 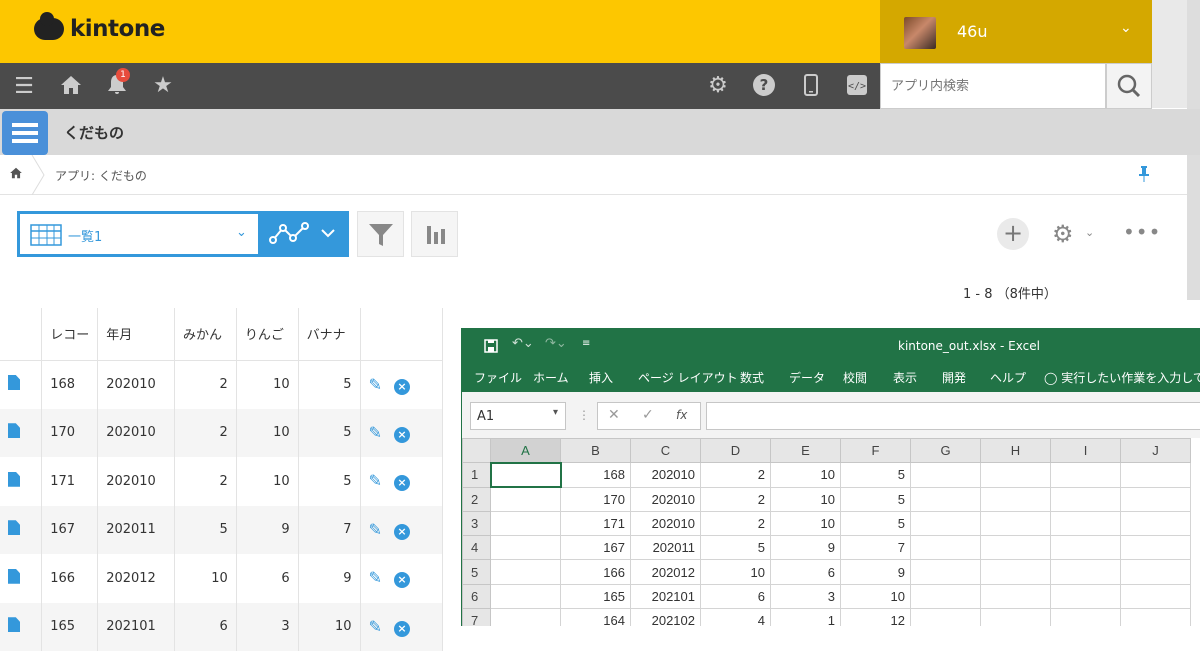 What do you see at coordinates (477, 548) in the screenshot?
I see `row-number: 4` at bounding box center [477, 548].